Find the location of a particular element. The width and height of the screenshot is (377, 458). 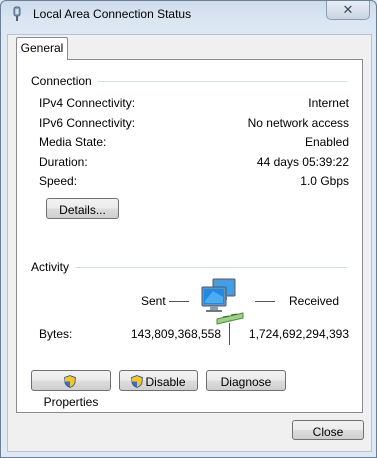

duration-label: Duration: is located at coordinates (63, 162).